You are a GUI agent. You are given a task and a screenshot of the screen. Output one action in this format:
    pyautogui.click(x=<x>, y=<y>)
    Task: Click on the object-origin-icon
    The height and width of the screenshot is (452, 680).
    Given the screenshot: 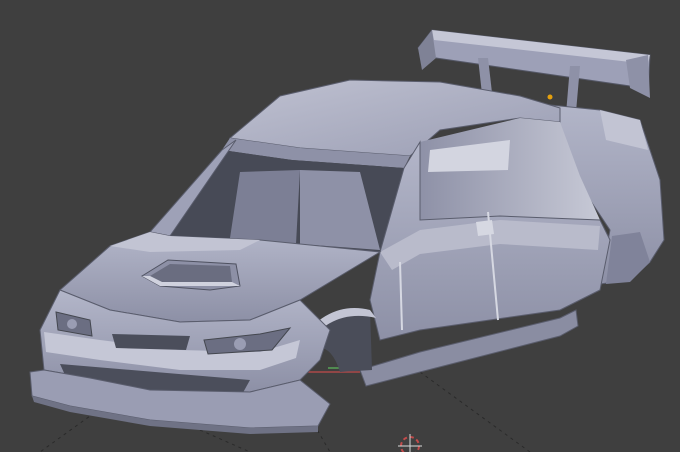 What is the action you would take?
    pyautogui.click(x=550, y=97)
    